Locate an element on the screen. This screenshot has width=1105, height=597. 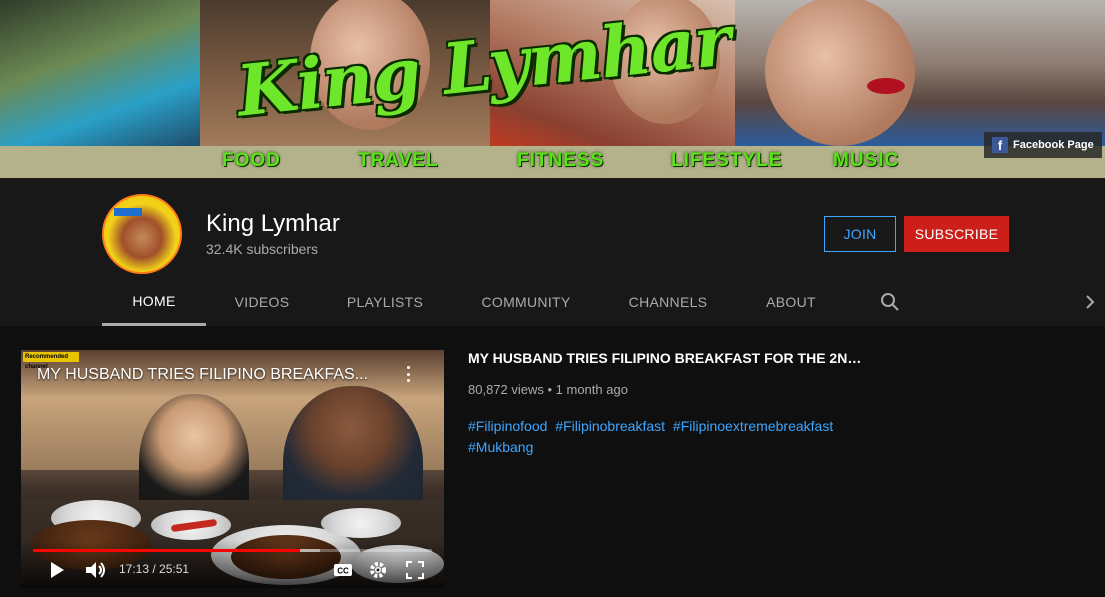
time-display: 17:13 / 25:51 is located at coordinates (154, 569).